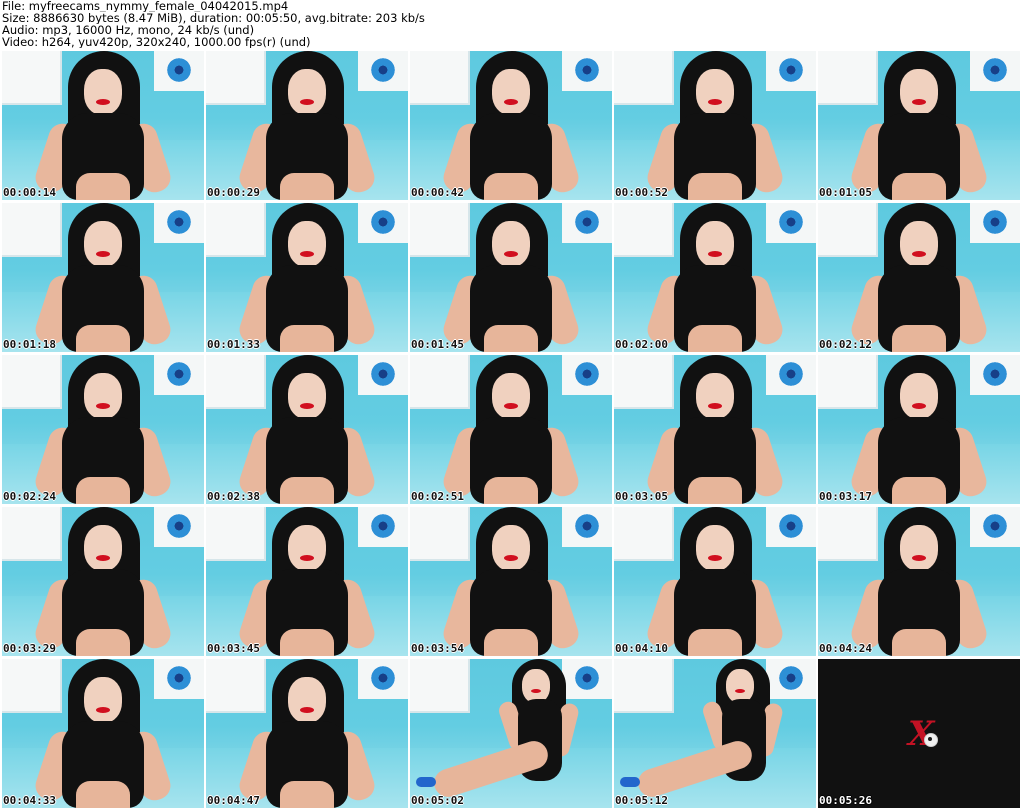 This screenshot has width=1024, height=811. What do you see at coordinates (715, 733) in the screenshot?
I see `thumbnail: 00:05:12` at bounding box center [715, 733].